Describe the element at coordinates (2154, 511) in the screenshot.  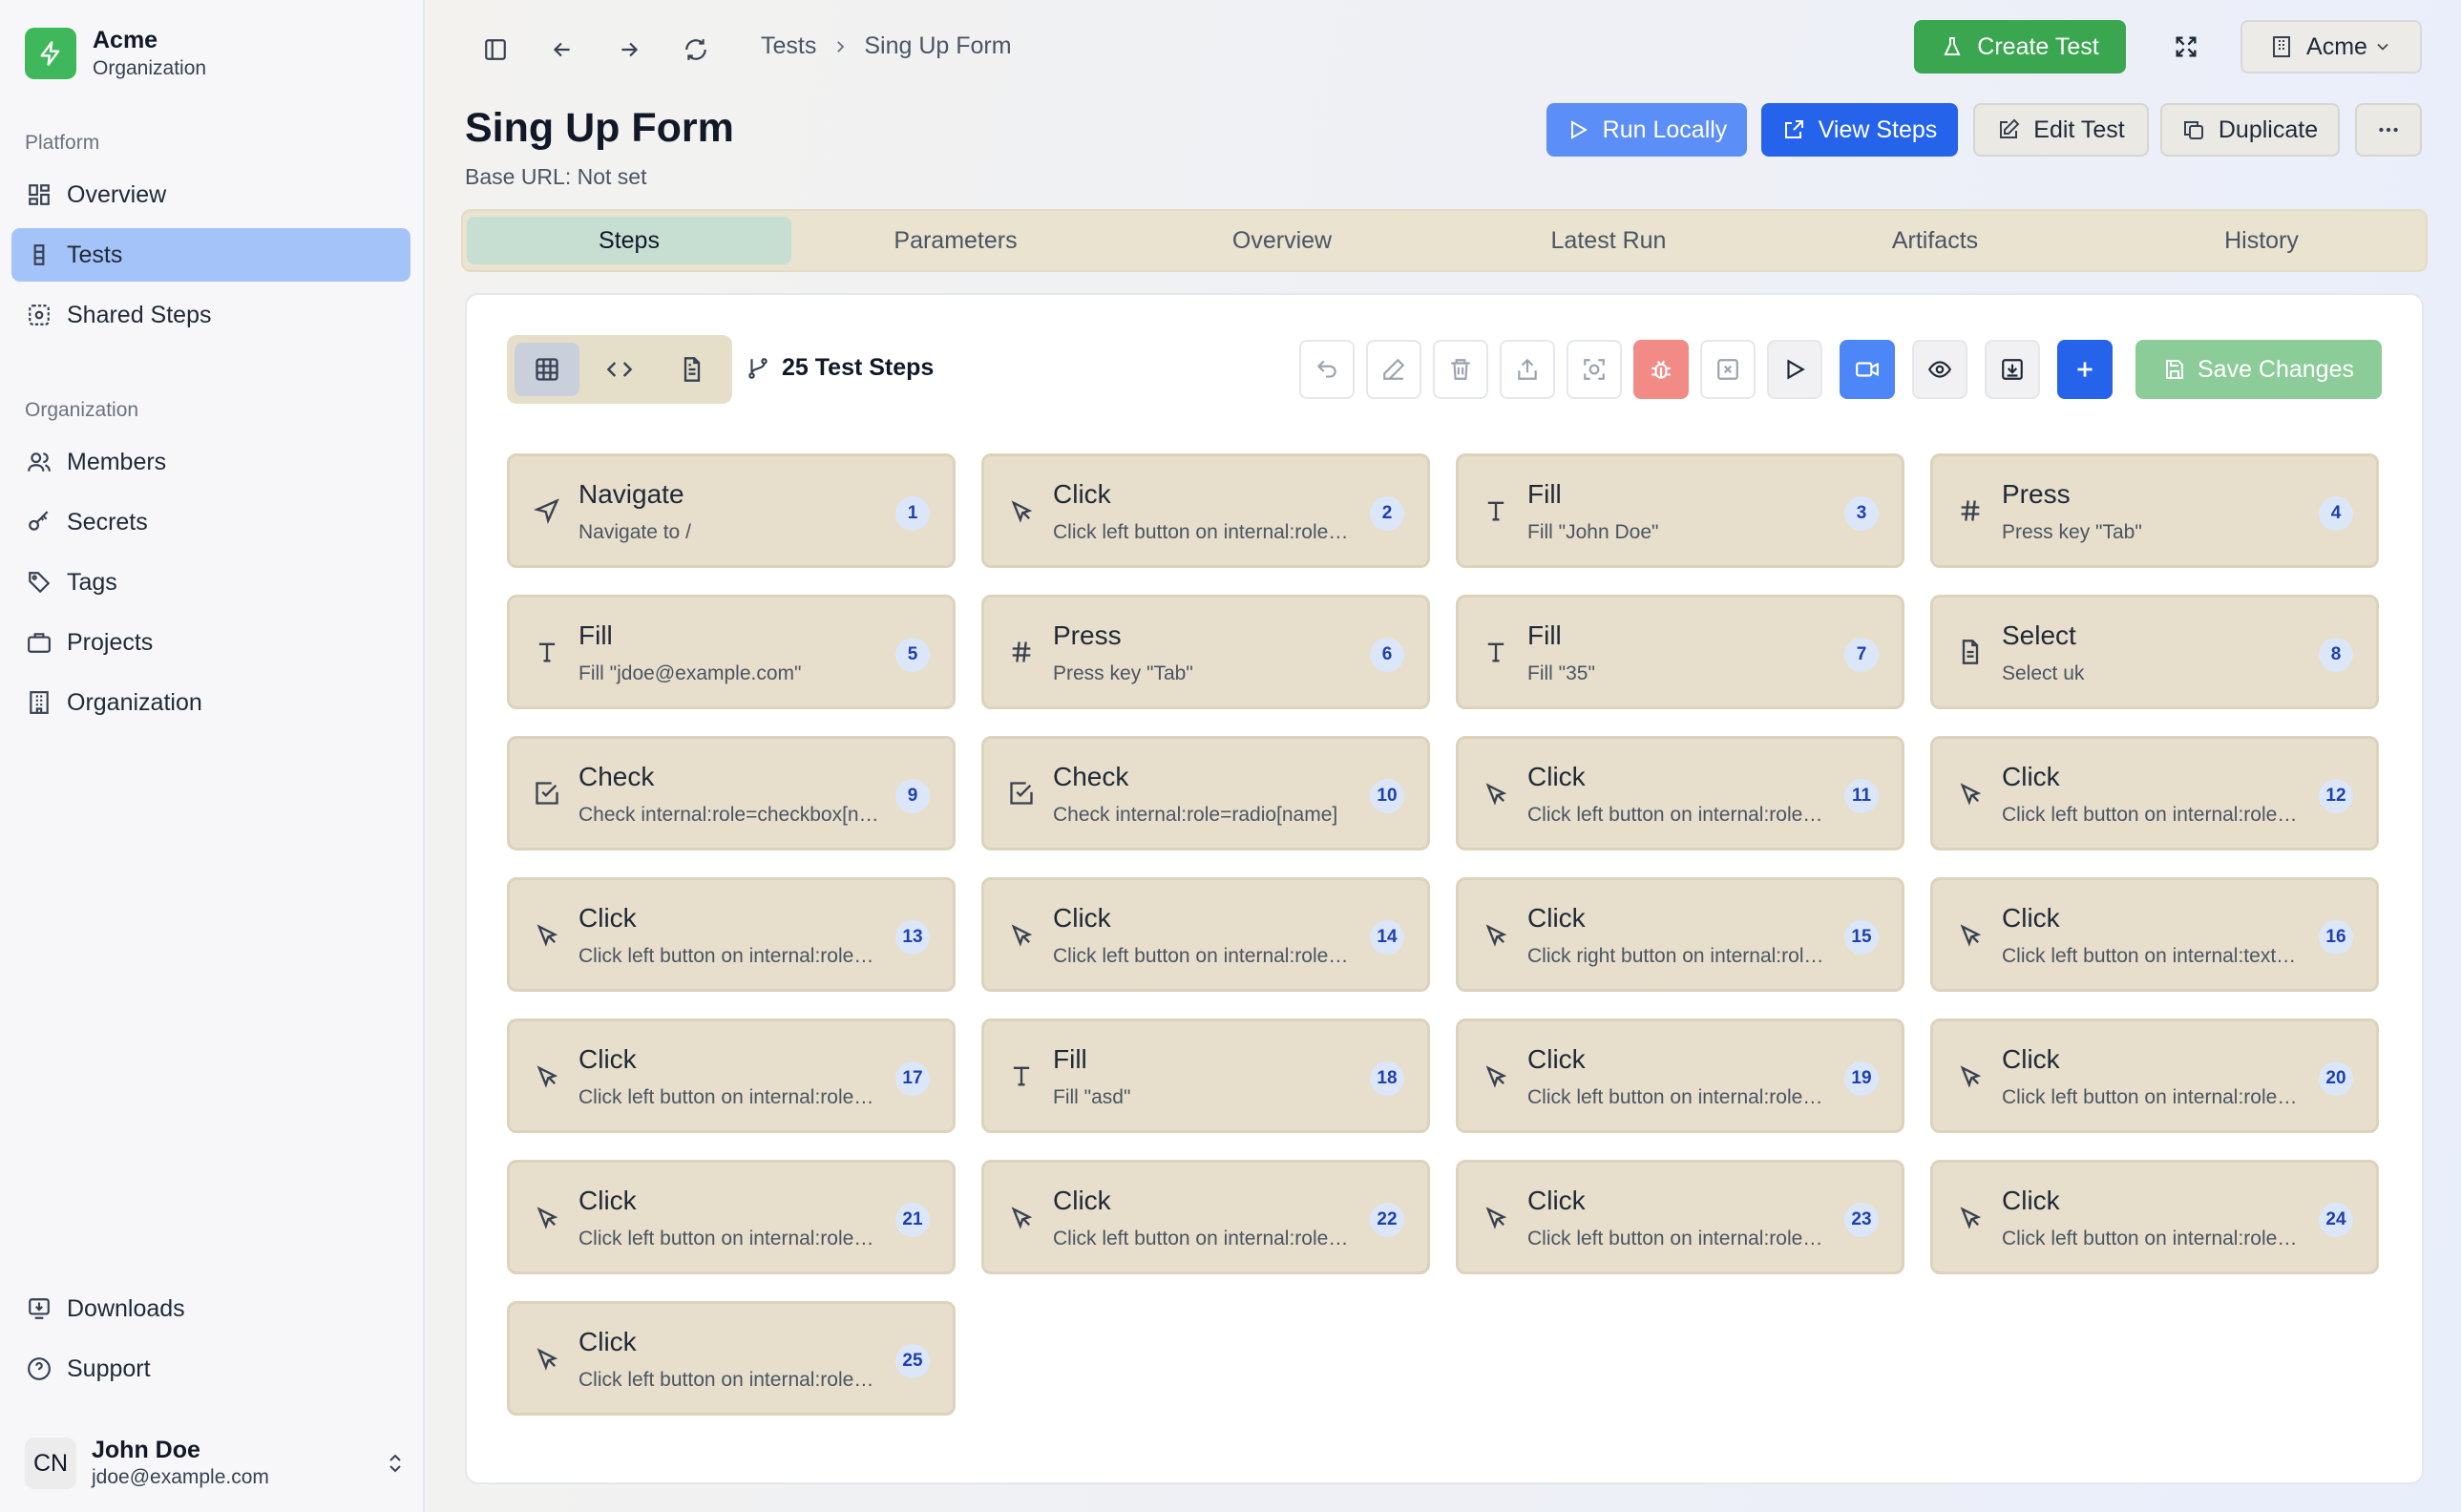
I see `step-card: Press Press key "Tab" 4` at that location.